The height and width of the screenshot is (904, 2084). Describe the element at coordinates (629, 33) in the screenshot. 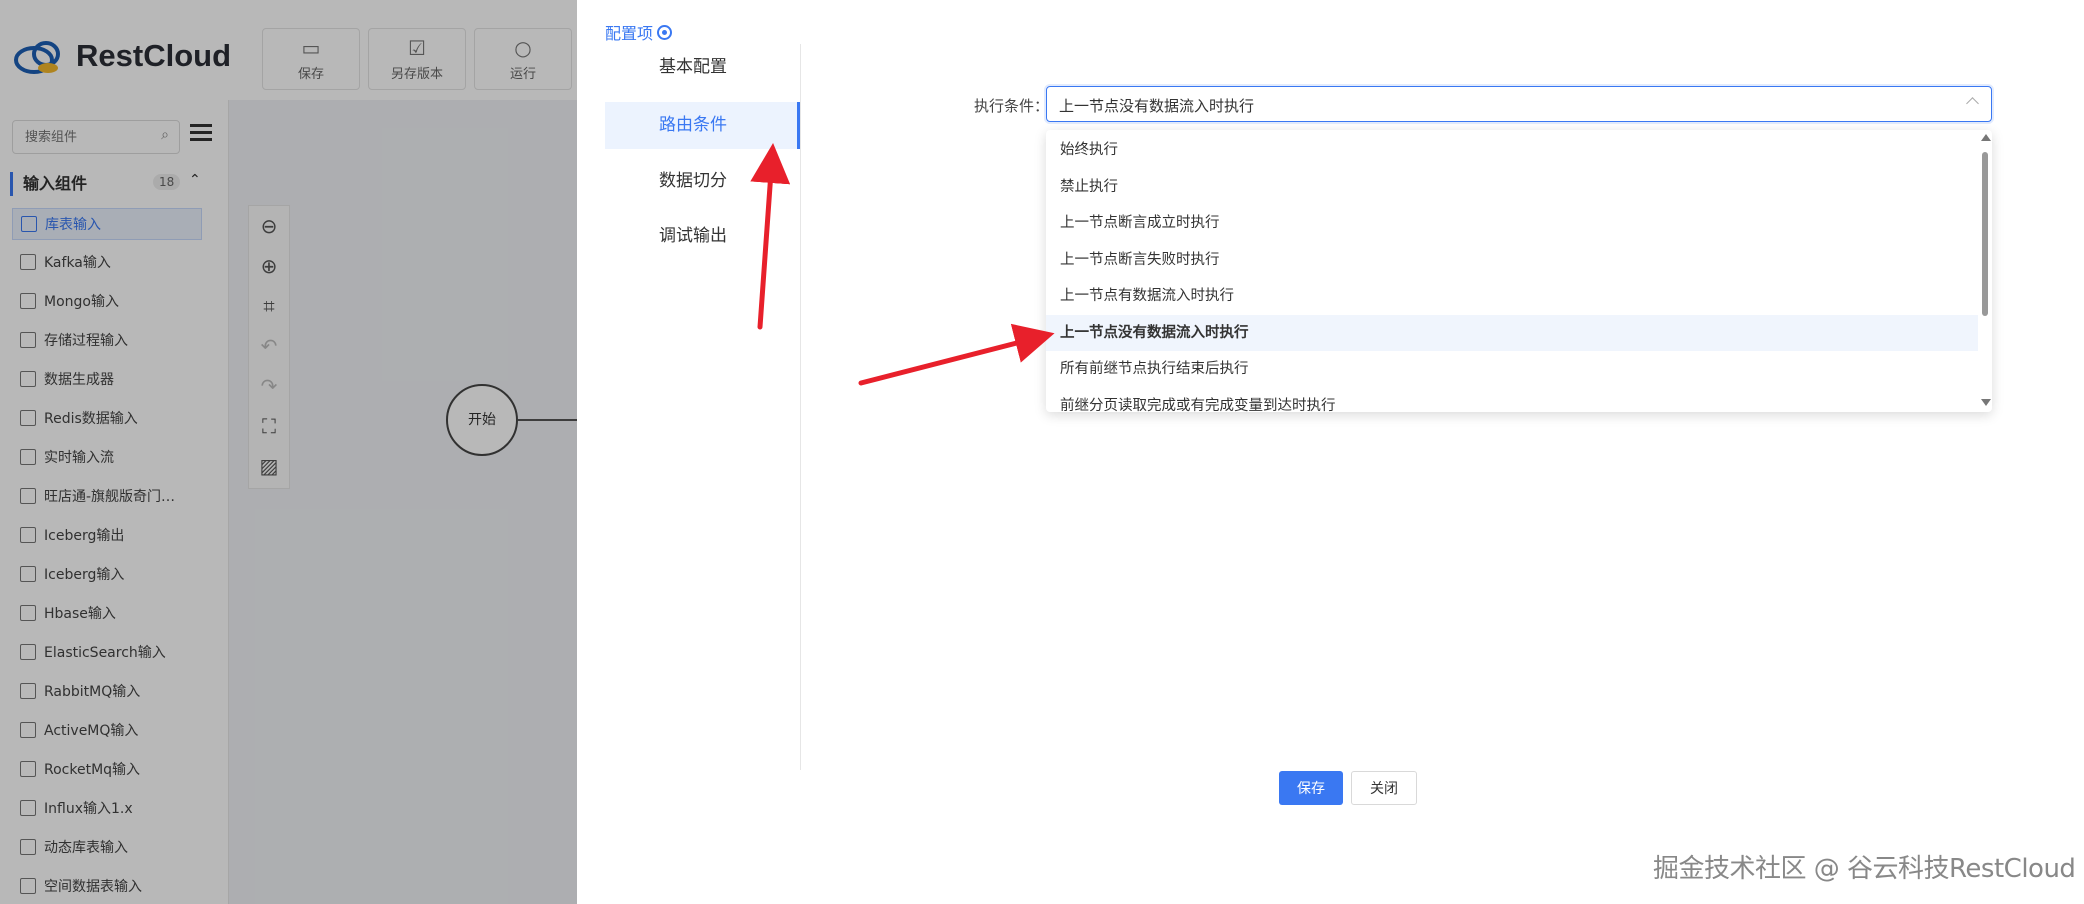

I see `drawer-title-text: 配置项` at that location.